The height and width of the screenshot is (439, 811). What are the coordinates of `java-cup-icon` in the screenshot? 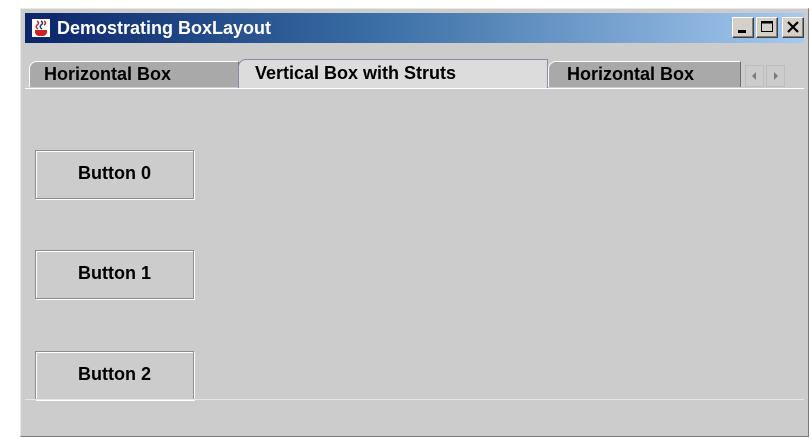 It's located at (41, 28).